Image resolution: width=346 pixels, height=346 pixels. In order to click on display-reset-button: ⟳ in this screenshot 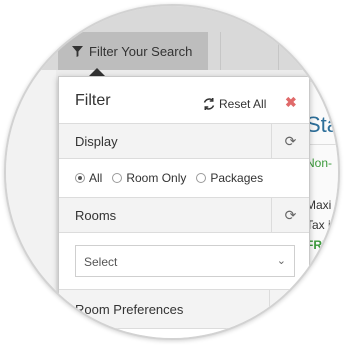, I will do `click(290, 141)`.